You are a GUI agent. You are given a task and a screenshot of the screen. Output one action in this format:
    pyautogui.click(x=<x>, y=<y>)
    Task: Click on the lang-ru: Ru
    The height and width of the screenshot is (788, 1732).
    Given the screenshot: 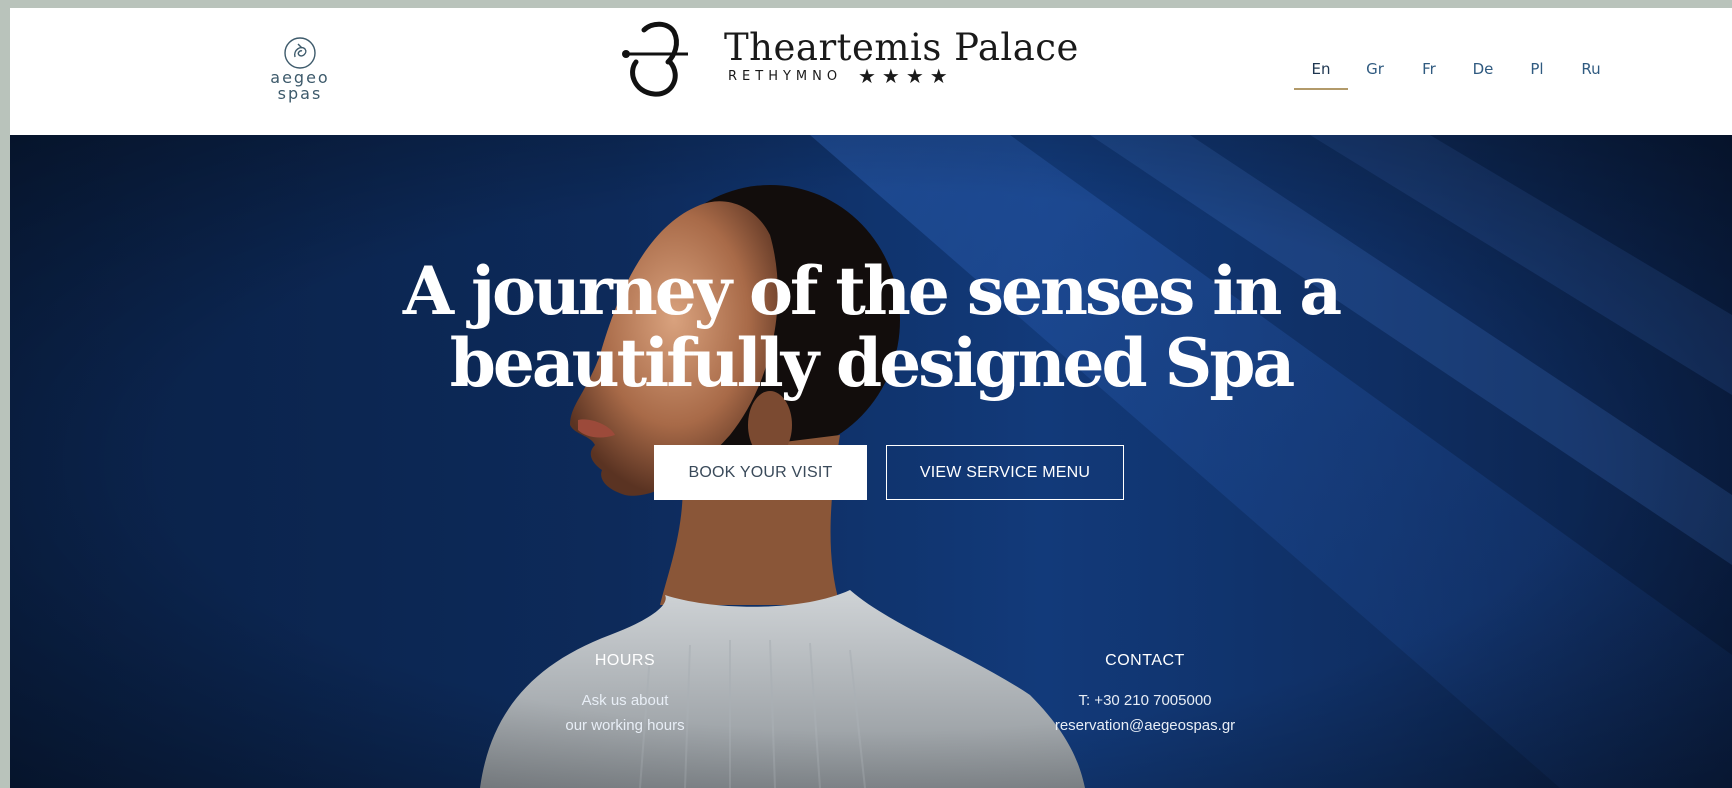 What is the action you would take?
    pyautogui.click(x=1591, y=75)
    